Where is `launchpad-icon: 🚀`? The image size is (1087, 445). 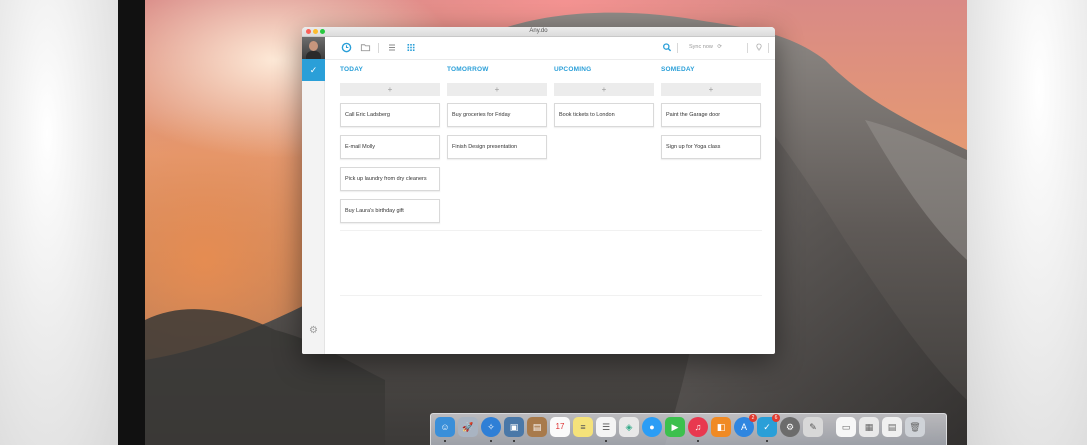
launchpad-icon: 🚀 is located at coordinates (468, 427).